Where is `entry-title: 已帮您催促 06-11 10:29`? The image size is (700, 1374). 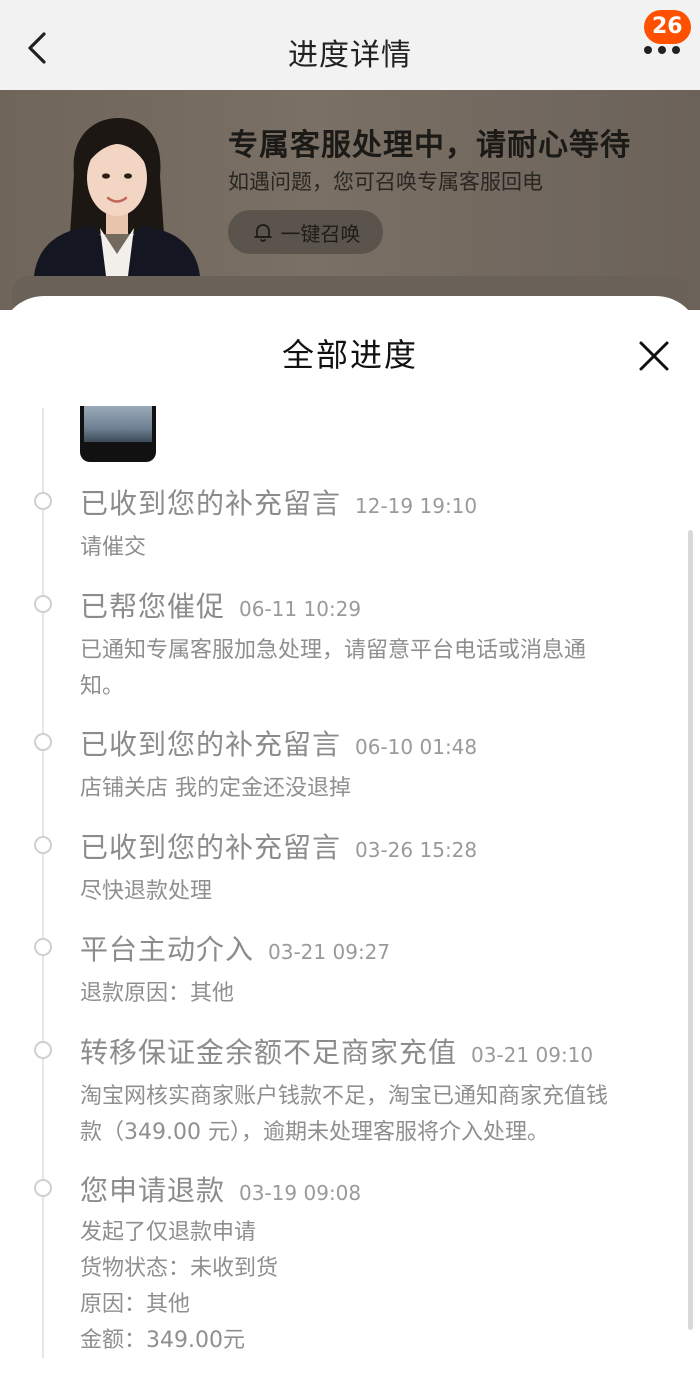 entry-title: 已帮您催促 06-11 10:29 is located at coordinates (220, 605).